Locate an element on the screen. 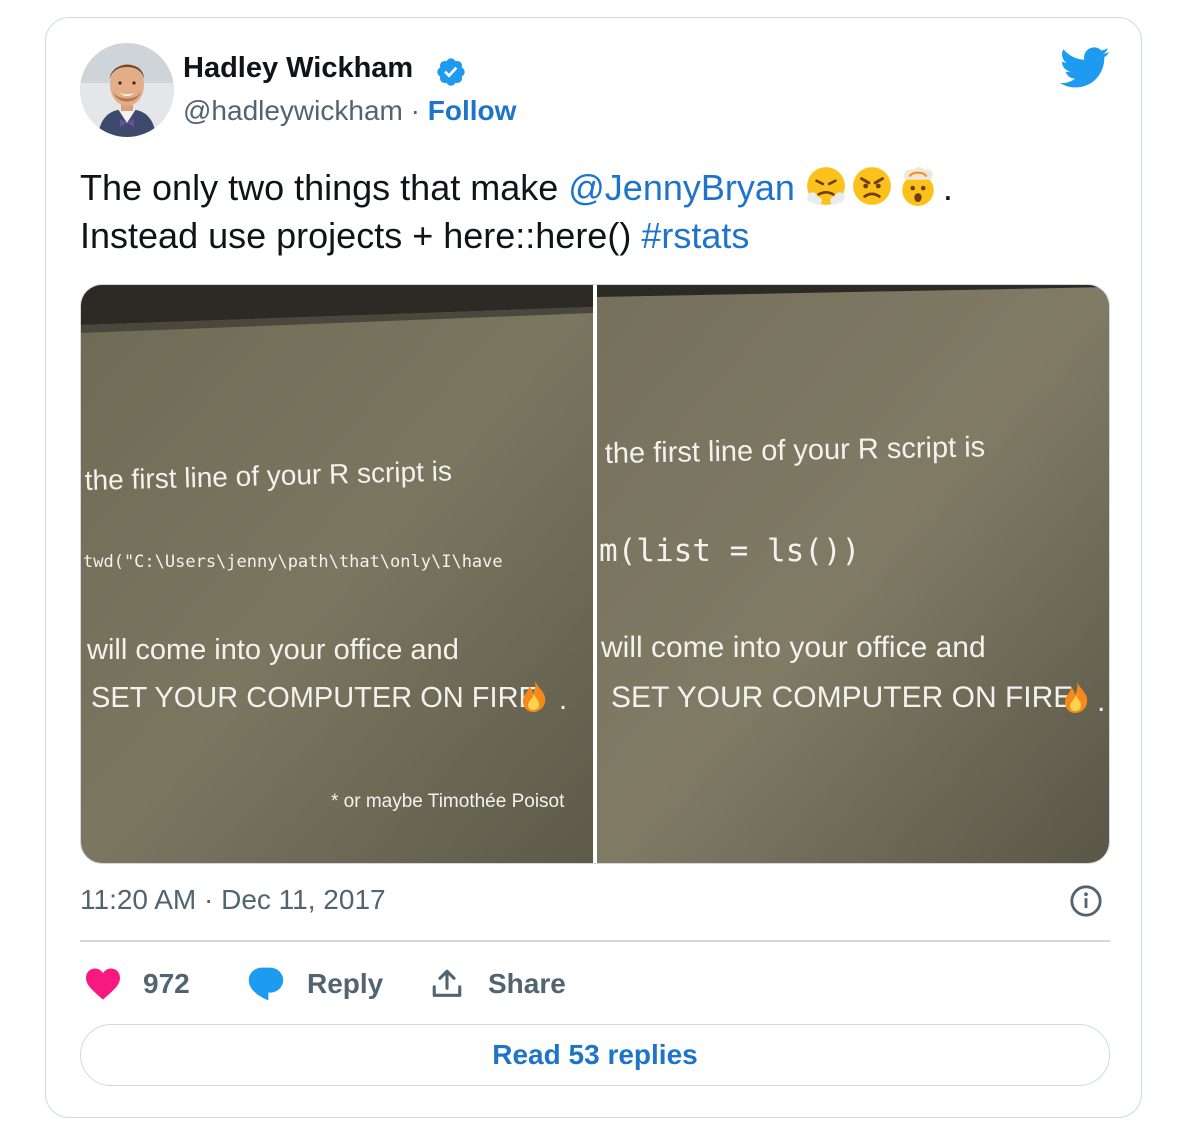 This screenshot has width=1204, height=1138. avatar is located at coordinates (127, 90).